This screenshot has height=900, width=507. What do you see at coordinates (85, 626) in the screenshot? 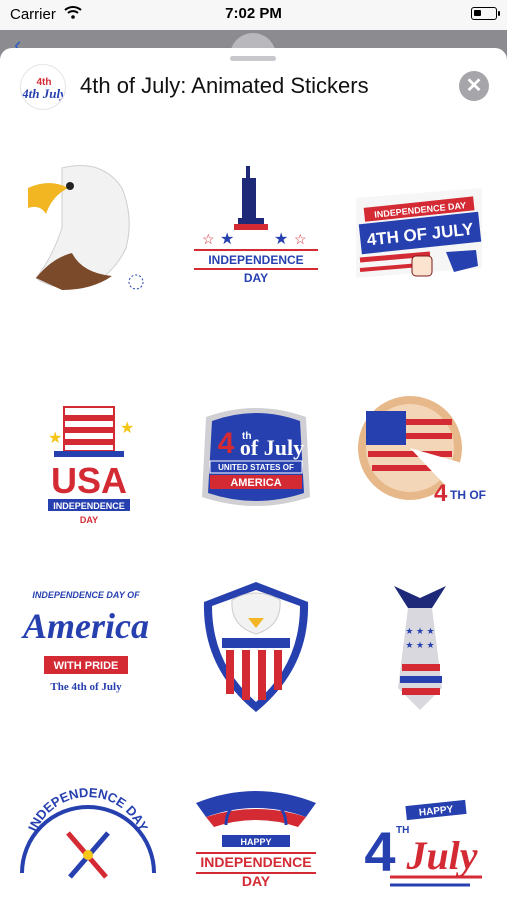
I see `sticker-text: America` at bounding box center [85, 626].